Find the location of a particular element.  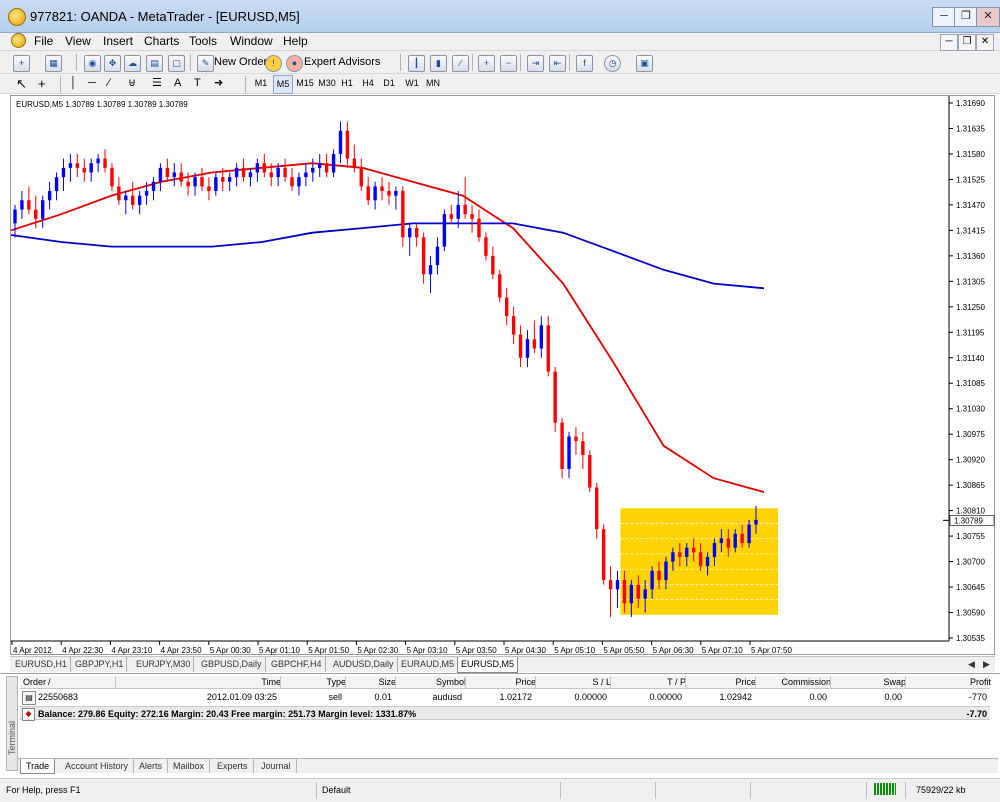

timeframe-m30: M30 is located at coordinates (327, 83).